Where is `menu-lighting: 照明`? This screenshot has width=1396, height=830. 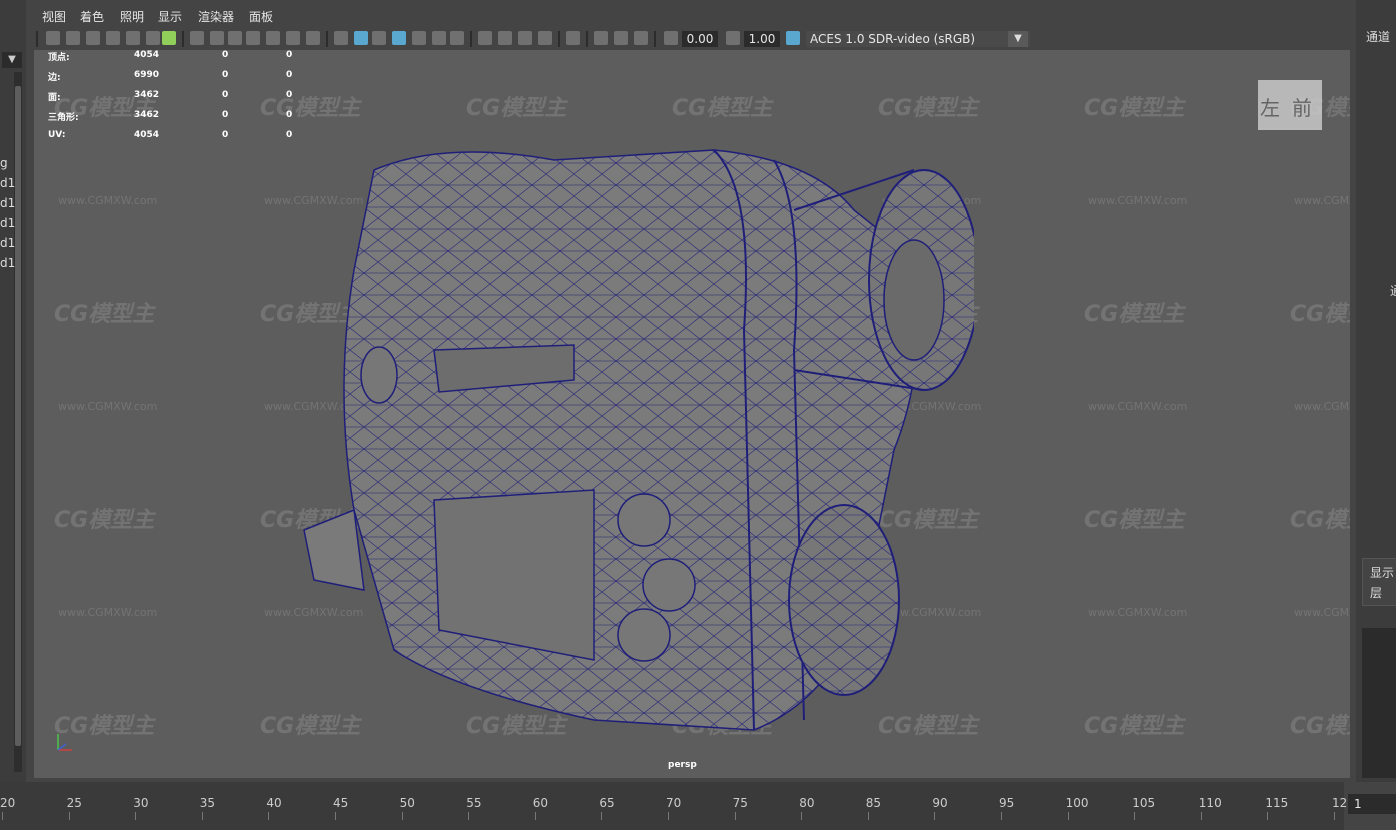 menu-lighting: 照明 is located at coordinates (132, 16).